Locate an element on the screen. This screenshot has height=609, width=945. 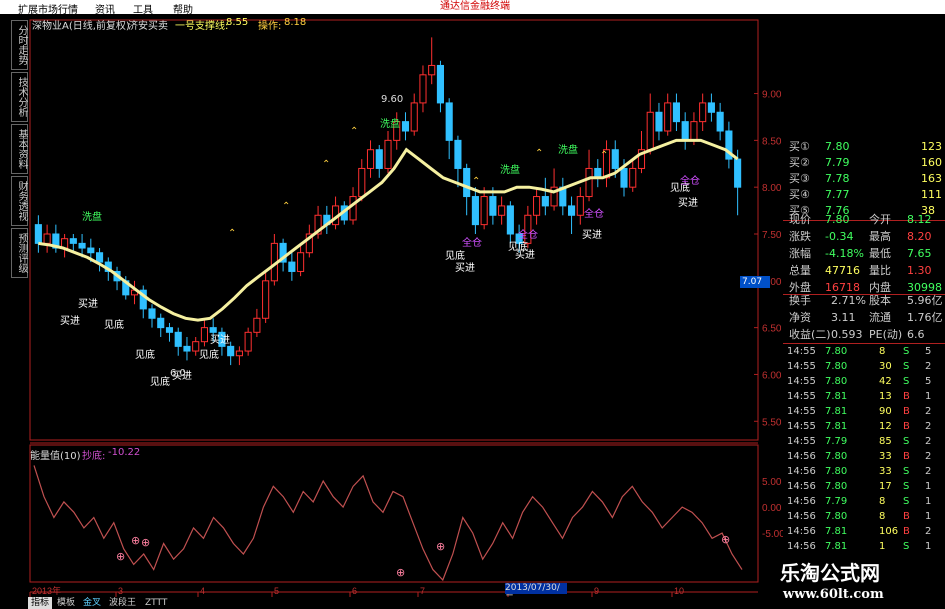
tick-row: 14:56 7.80 33 S 2 is located at coordinates (864, 471).